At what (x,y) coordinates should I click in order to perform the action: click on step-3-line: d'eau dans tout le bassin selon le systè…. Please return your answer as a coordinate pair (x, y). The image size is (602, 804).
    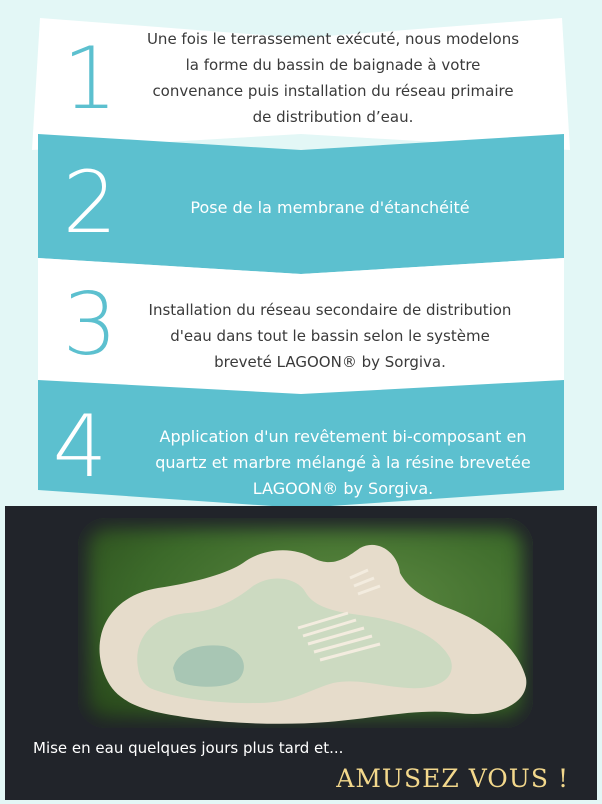
    Looking at the image, I should click on (330, 336).